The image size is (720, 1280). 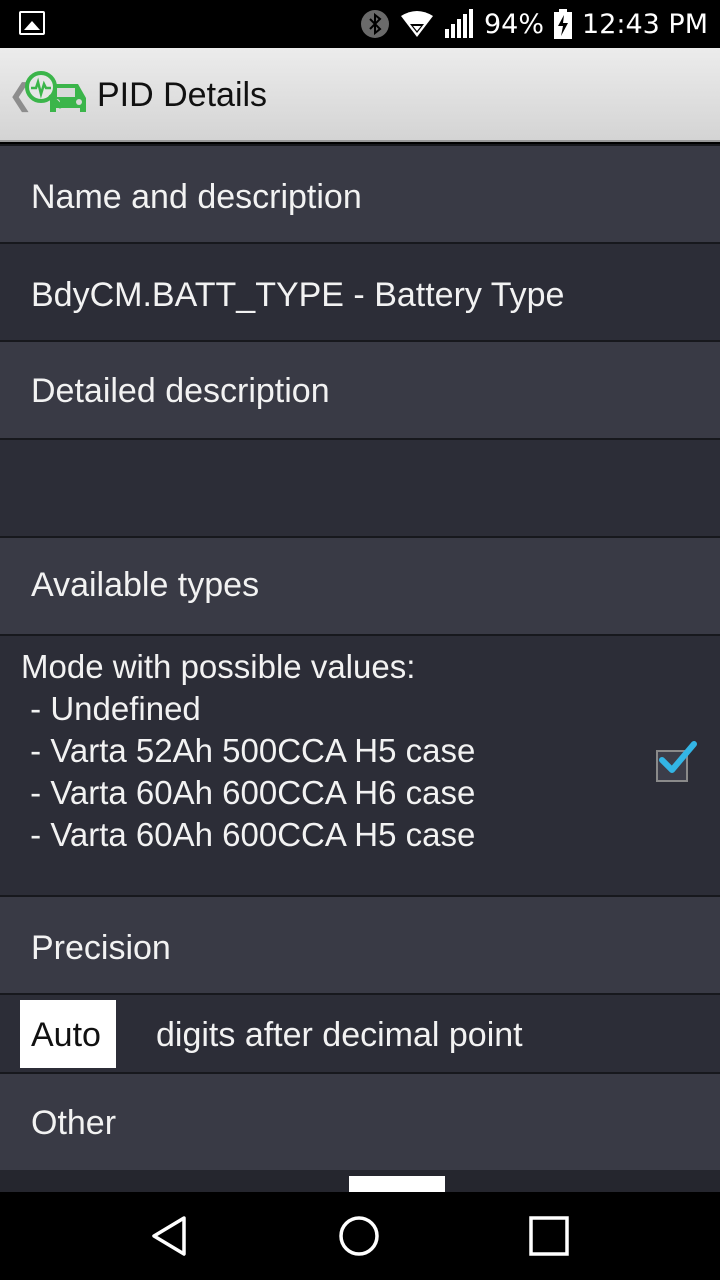 I want to click on section-header-name: Name and description, so click(x=360, y=193).